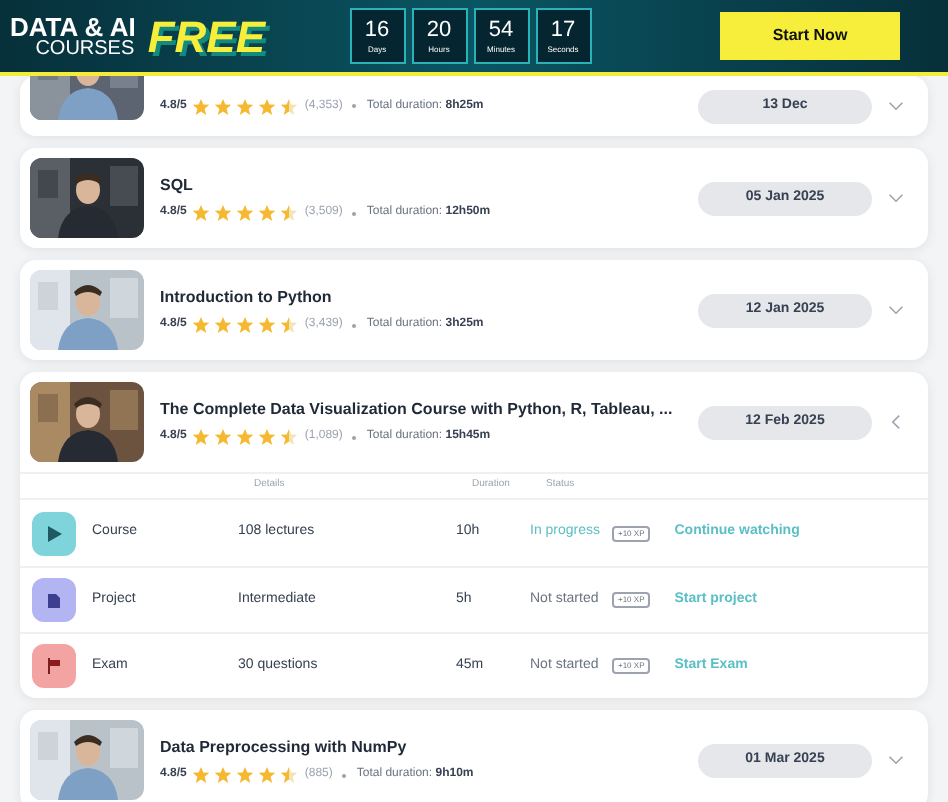  What do you see at coordinates (85, 49) in the screenshot?
I see `banner-headline: COURSES` at bounding box center [85, 49].